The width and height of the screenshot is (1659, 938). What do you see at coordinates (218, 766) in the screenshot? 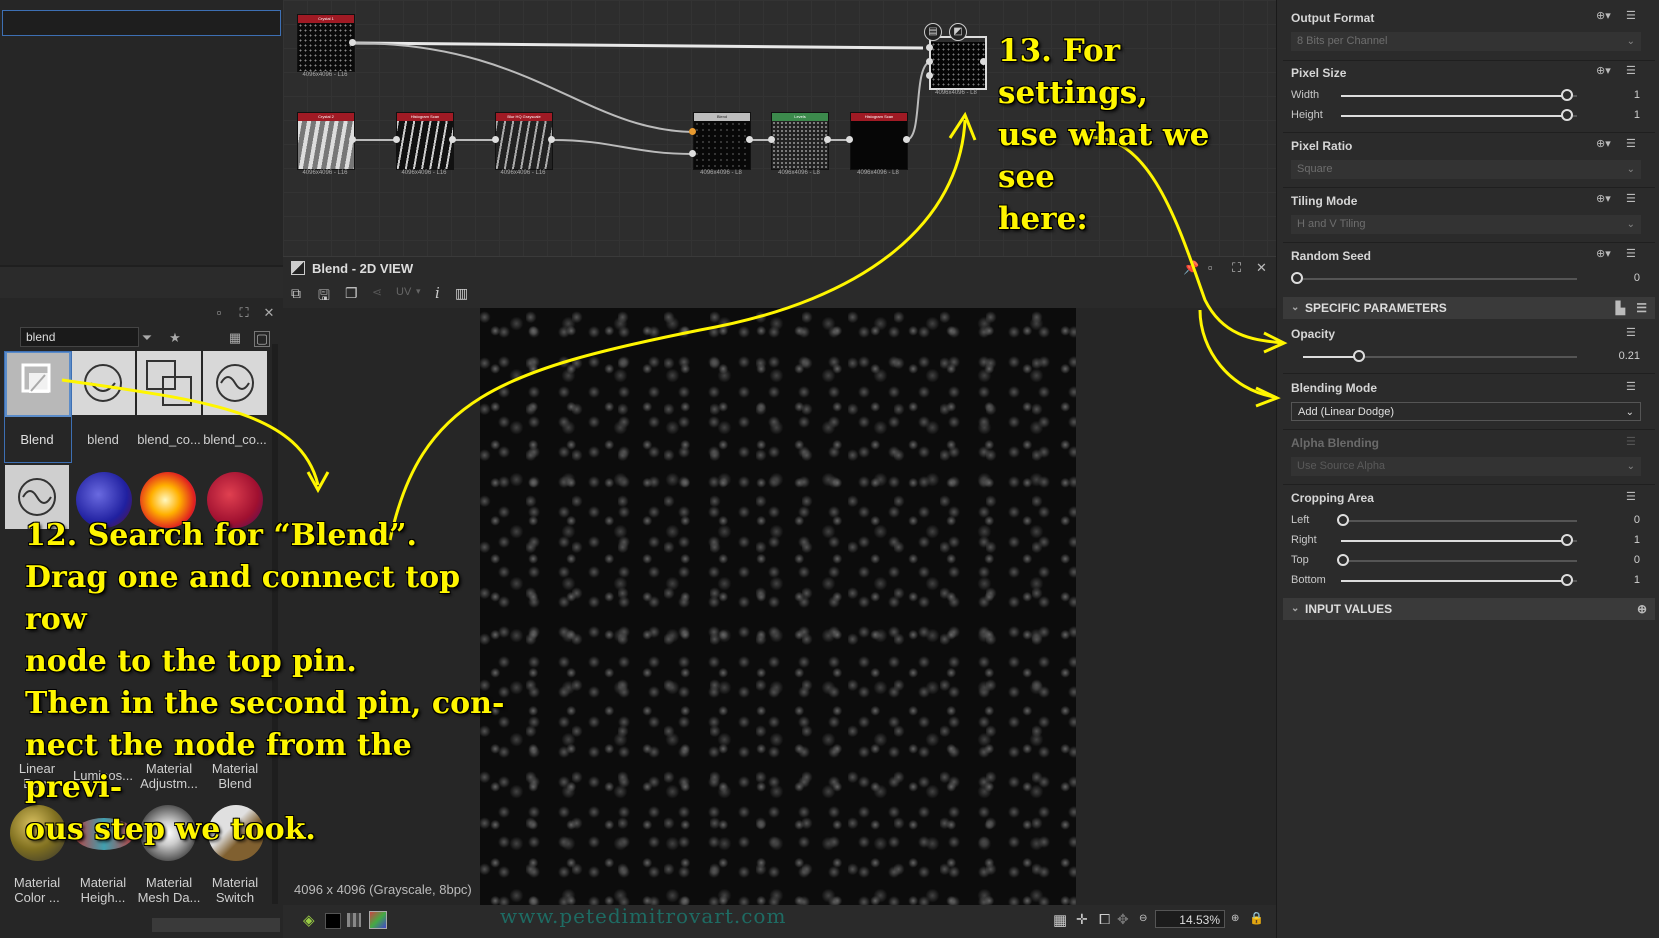
I see `annotation-line: nect the node from the previ-` at bounding box center [218, 766].